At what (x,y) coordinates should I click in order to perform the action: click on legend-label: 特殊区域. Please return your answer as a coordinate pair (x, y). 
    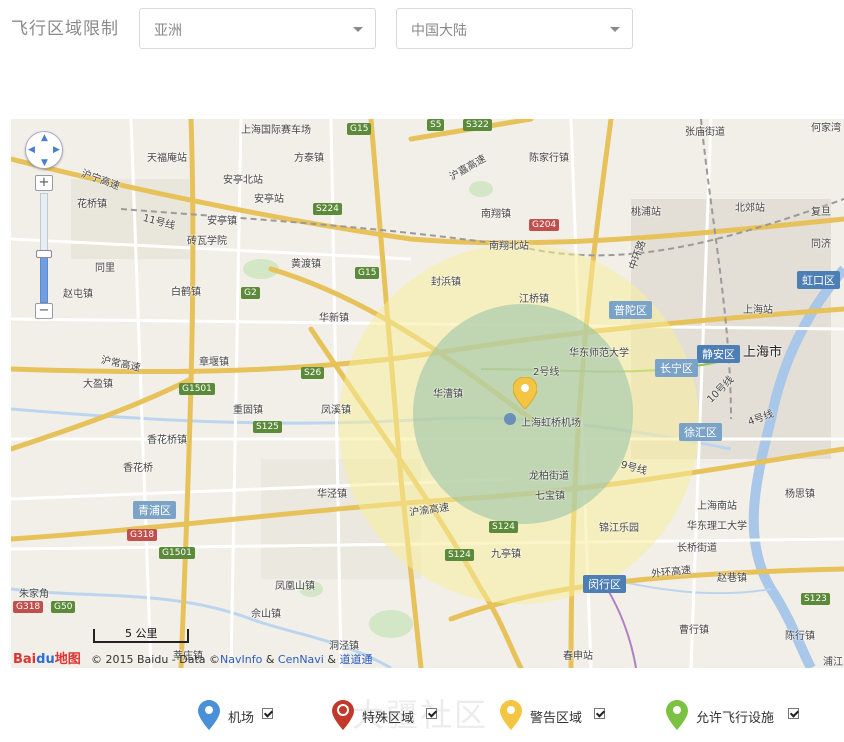
    Looking at the image, I should click on (388, 718).